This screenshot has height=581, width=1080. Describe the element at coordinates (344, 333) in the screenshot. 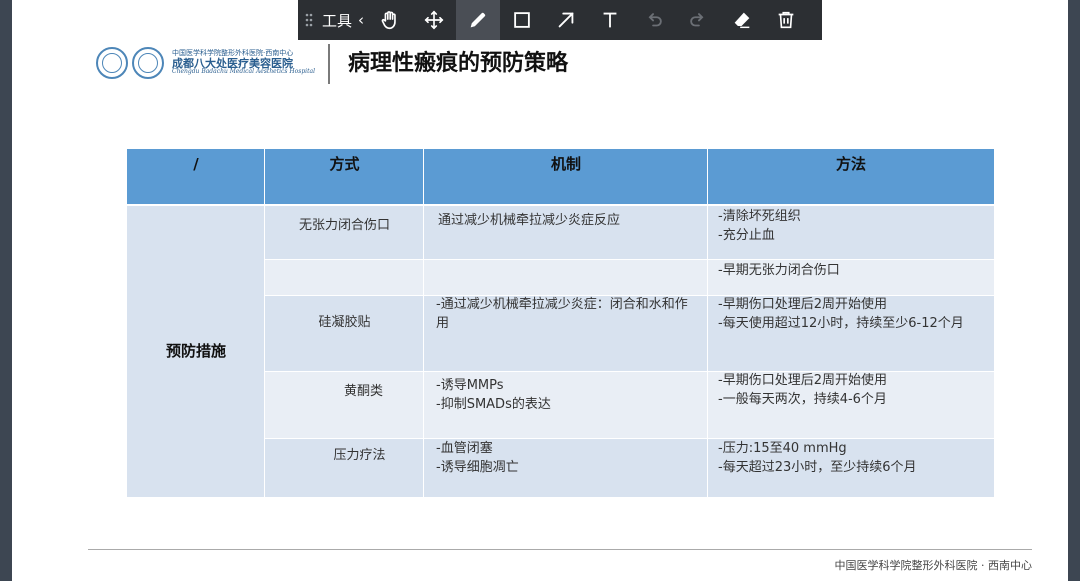

I see `table-cell-method: 硅凝胶贴` at that location.